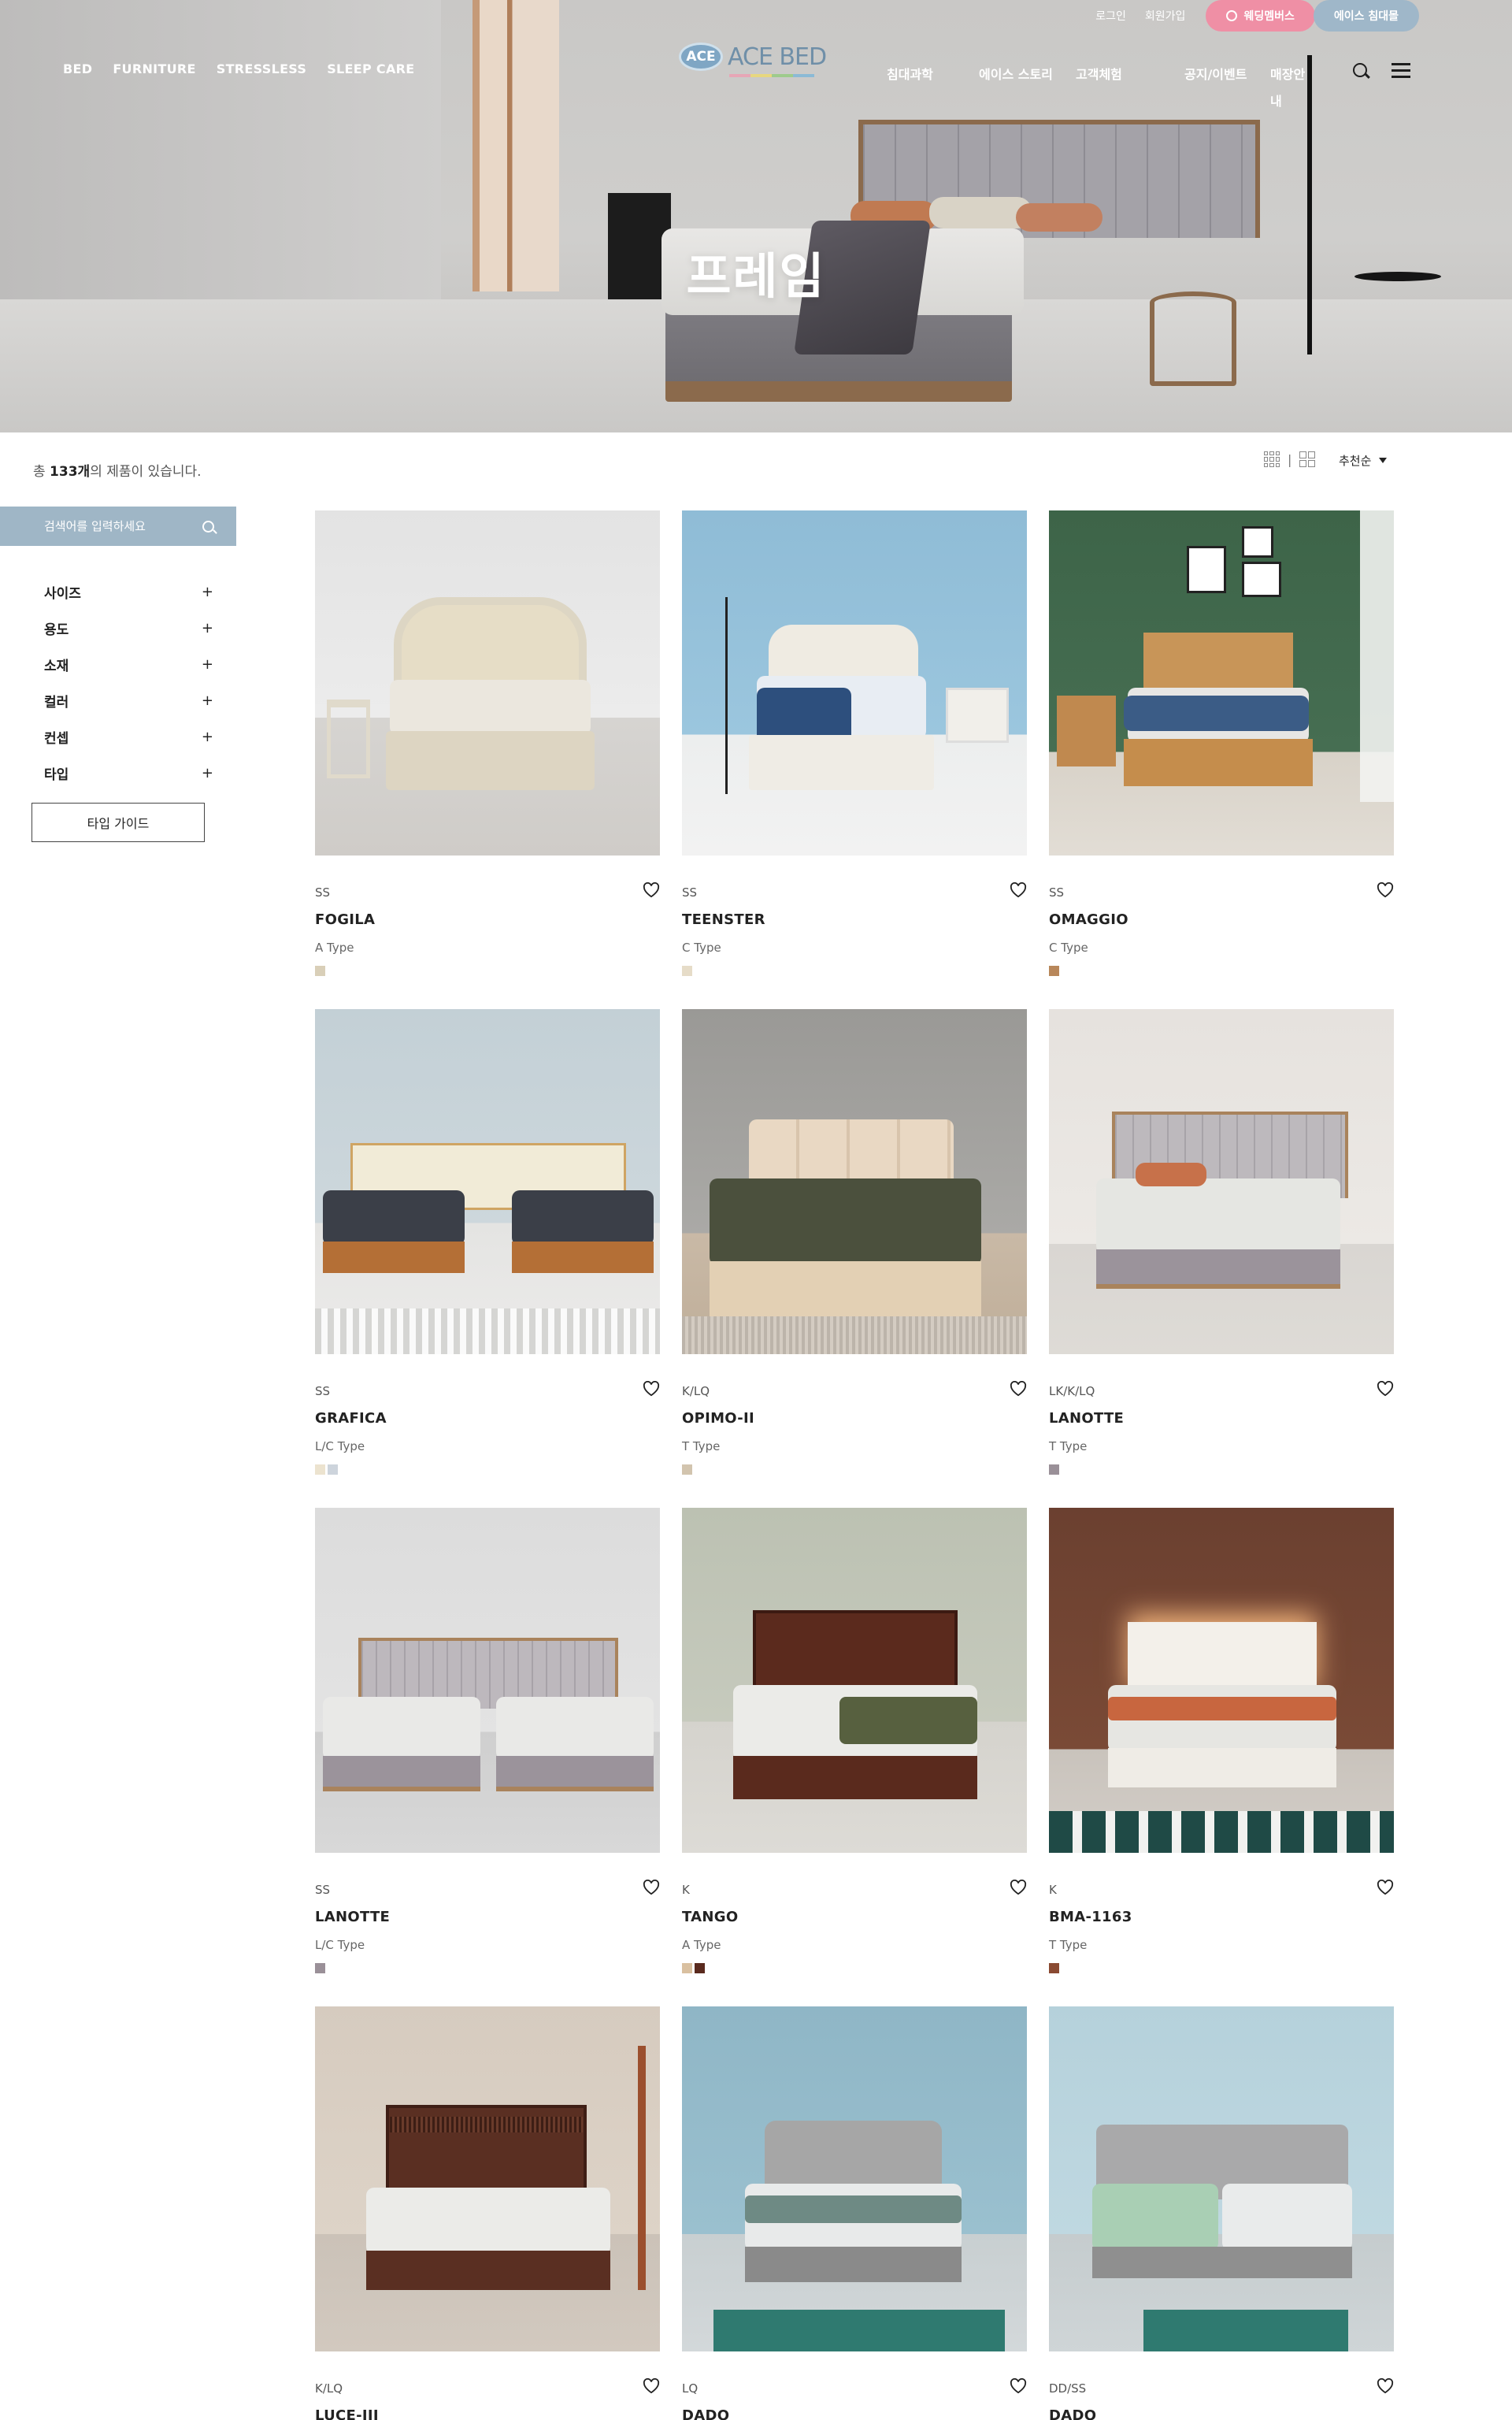  I want to click on sort-select: 추천순, so click(1363, 461).